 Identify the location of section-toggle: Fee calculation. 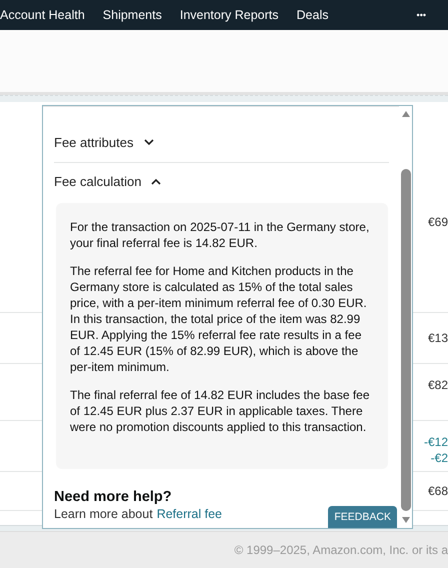
(221, 181).